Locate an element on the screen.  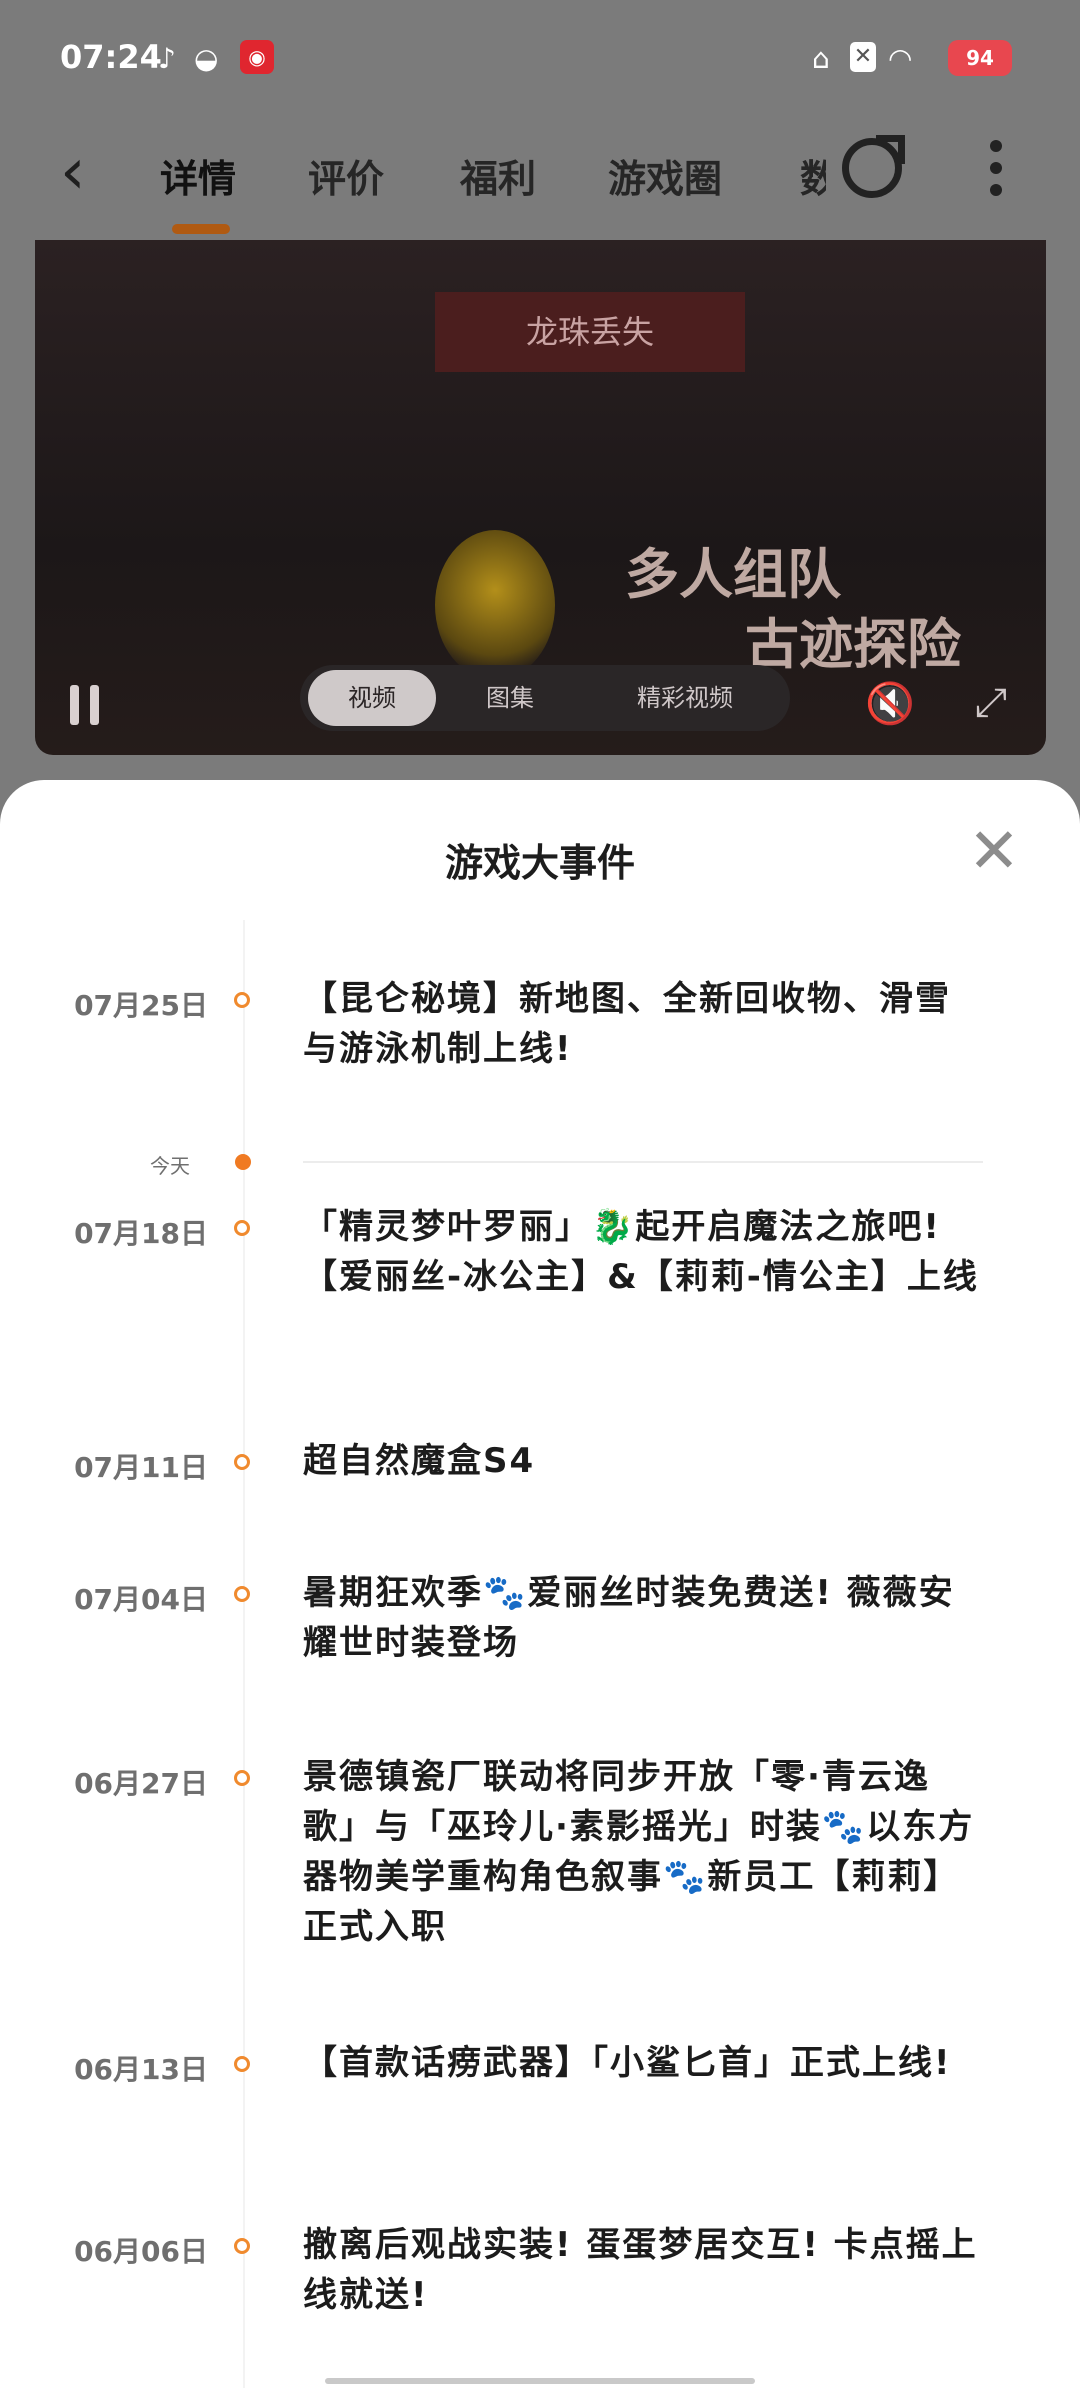
top-nav: ‹ 详情 评价 福利 游戏圈 数 is located at coordinates (540, 180).